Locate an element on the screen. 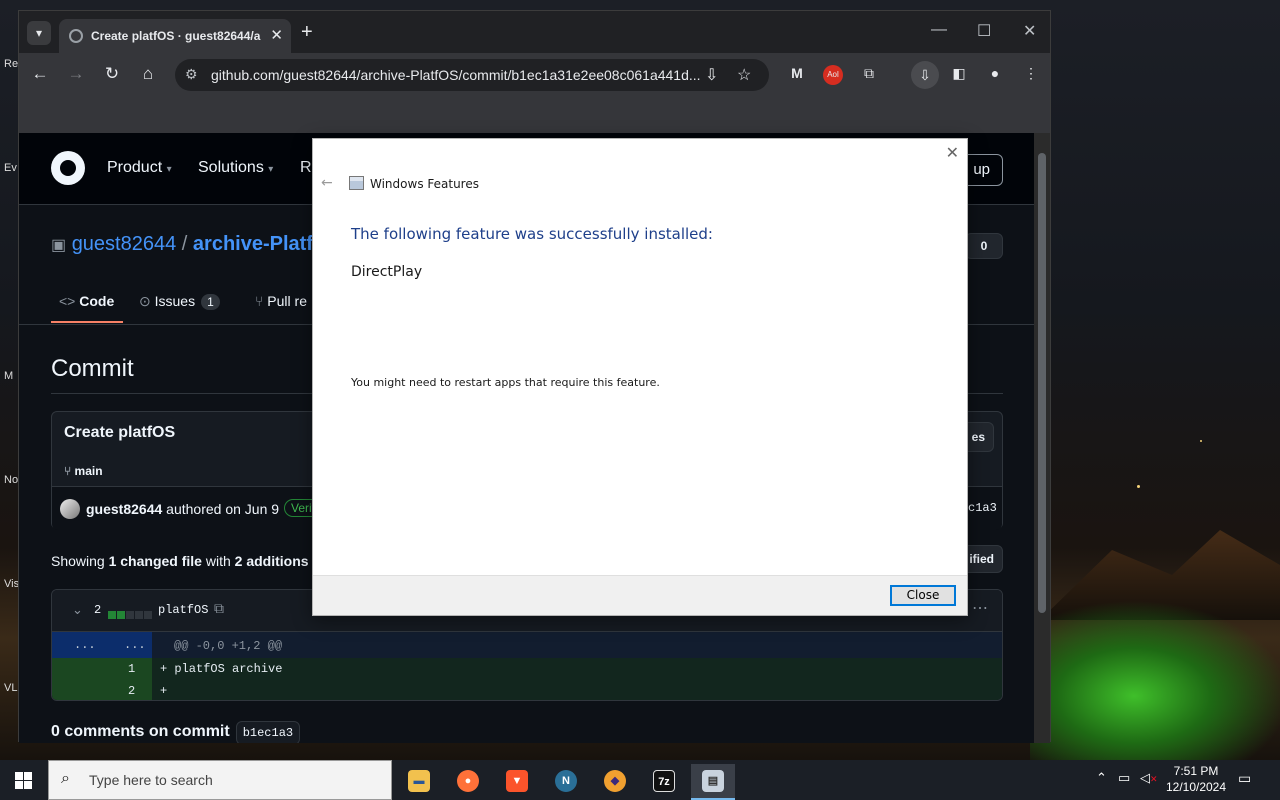  installed-feature-name: DirectPlay is located at coordinates (387, 272).